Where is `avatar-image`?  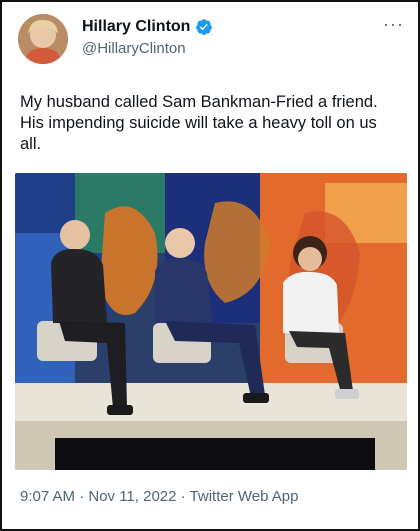 avatar-image is located at coordinates (43, 39).